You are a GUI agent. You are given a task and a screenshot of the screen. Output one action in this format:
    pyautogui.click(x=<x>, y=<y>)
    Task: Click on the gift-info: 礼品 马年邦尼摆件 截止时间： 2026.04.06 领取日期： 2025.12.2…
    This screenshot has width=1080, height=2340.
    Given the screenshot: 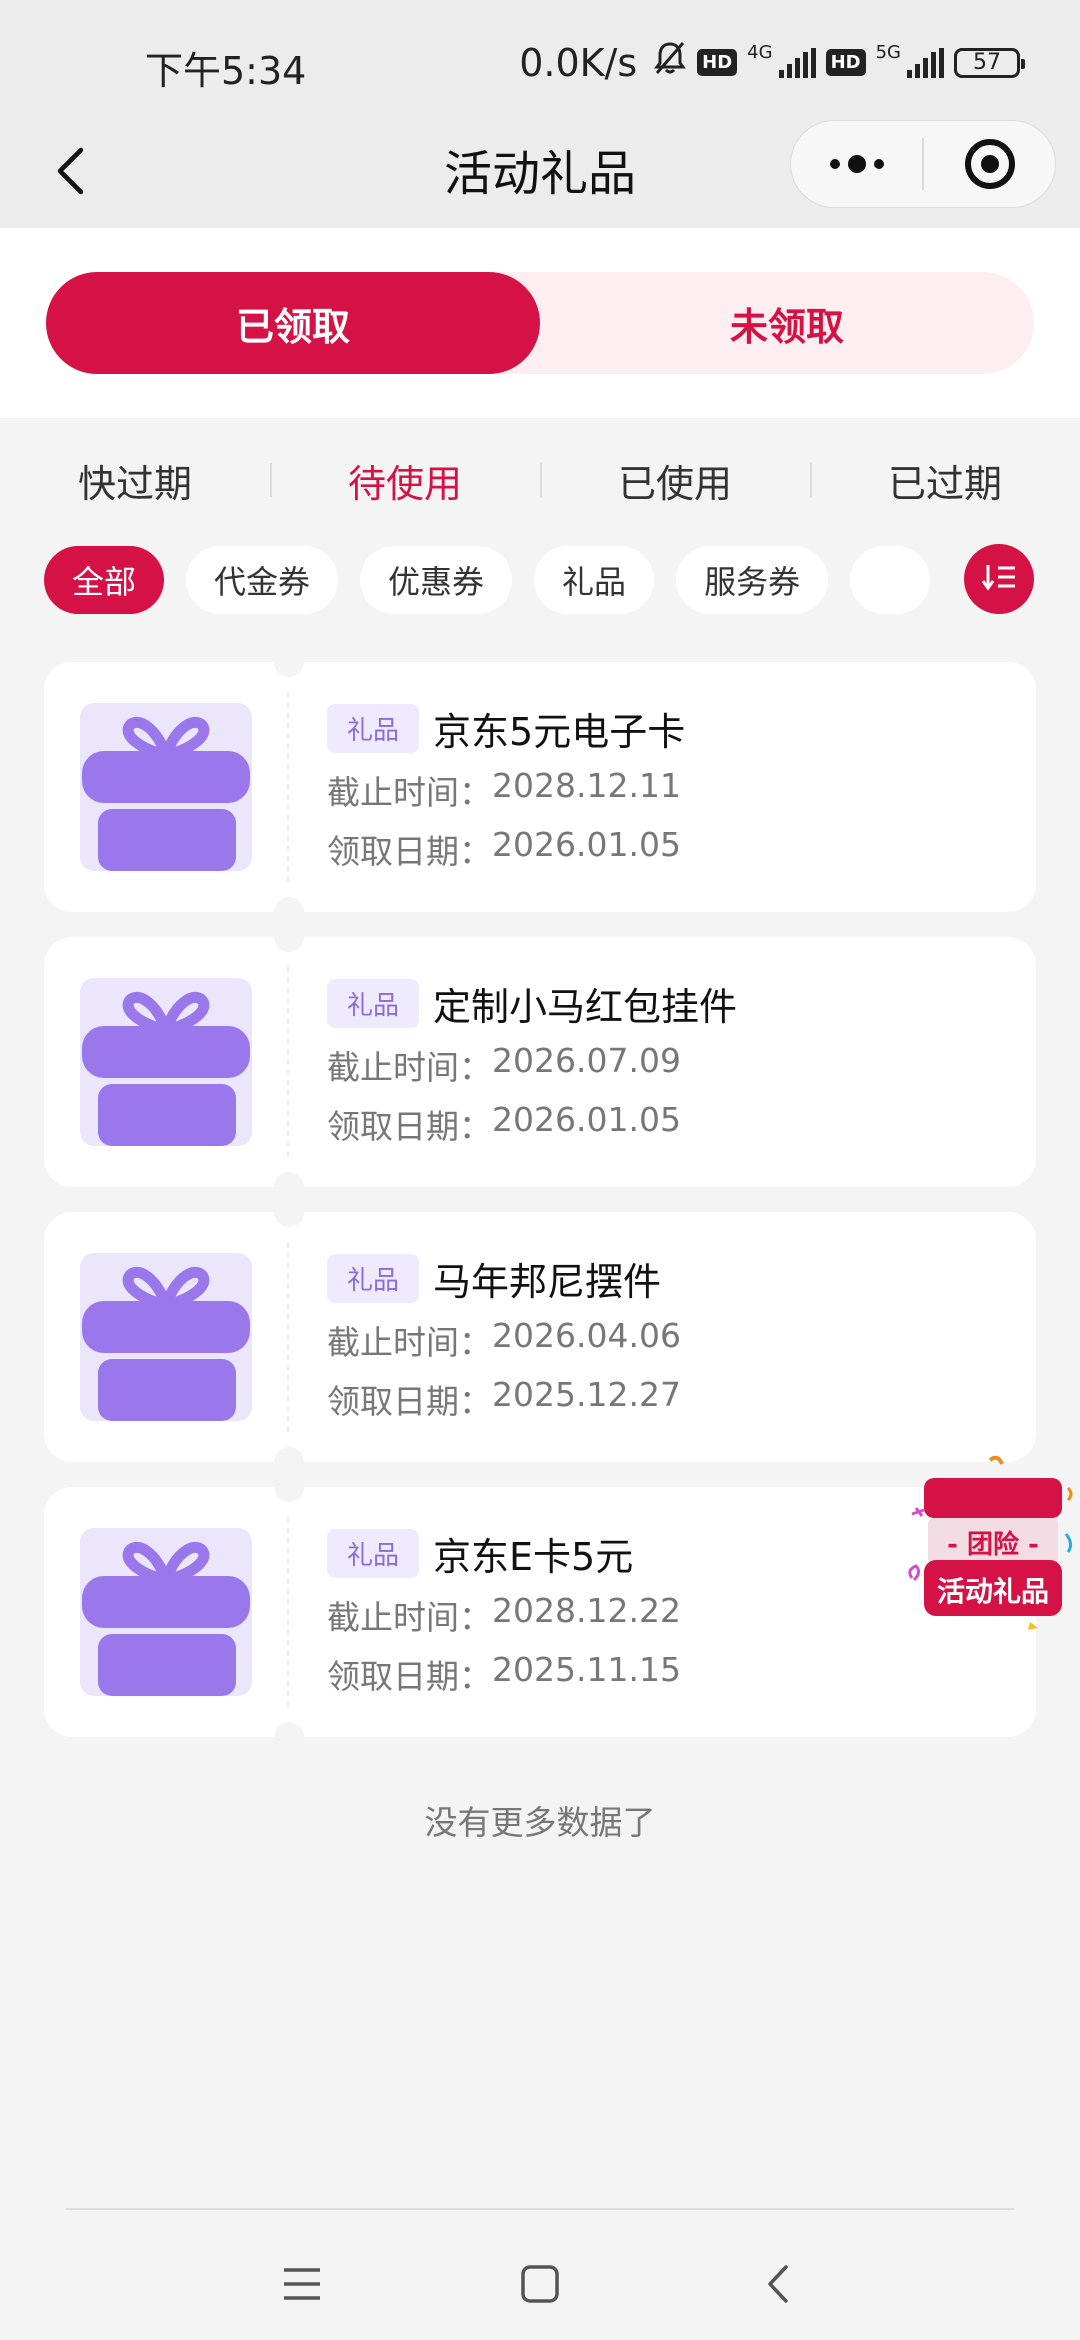 What is the action you would take?
    pyautogui.click(x=662, y=1337)
    